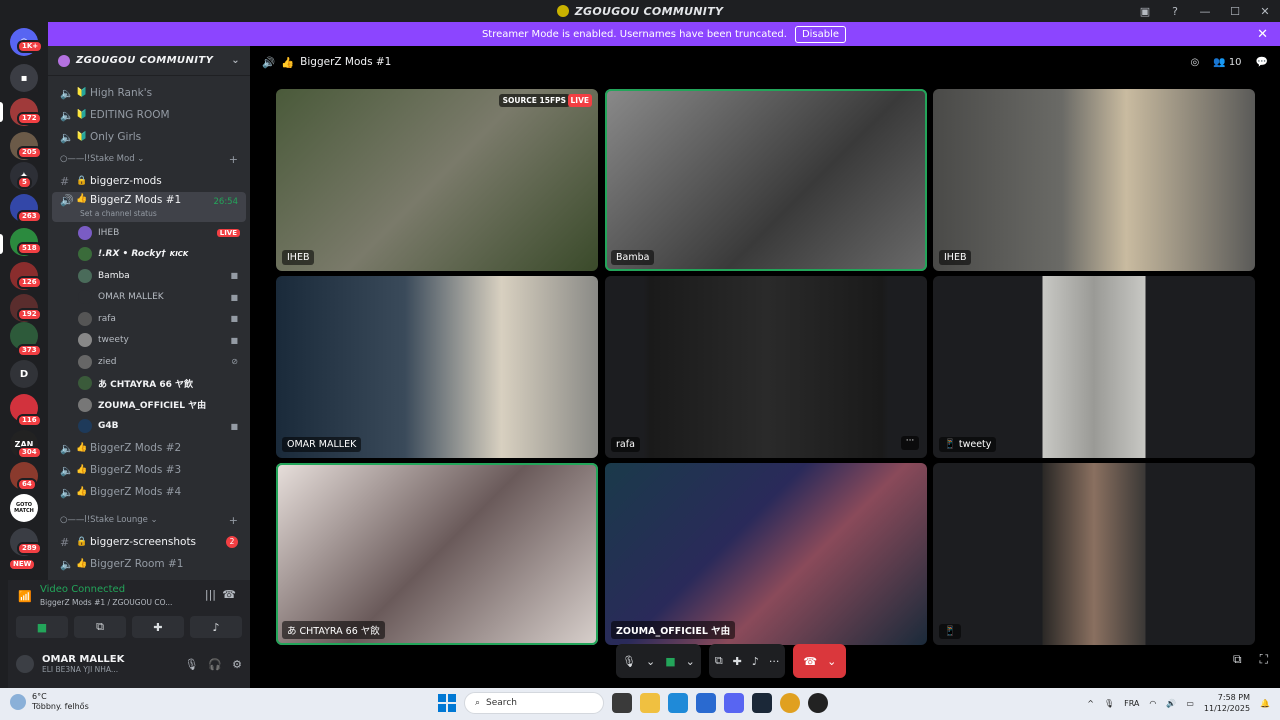  What do you see at coordinates (534, 703) in the screenshot?
I see `taskbar-search: ⌕ Search` at bounding box center [534, 703].